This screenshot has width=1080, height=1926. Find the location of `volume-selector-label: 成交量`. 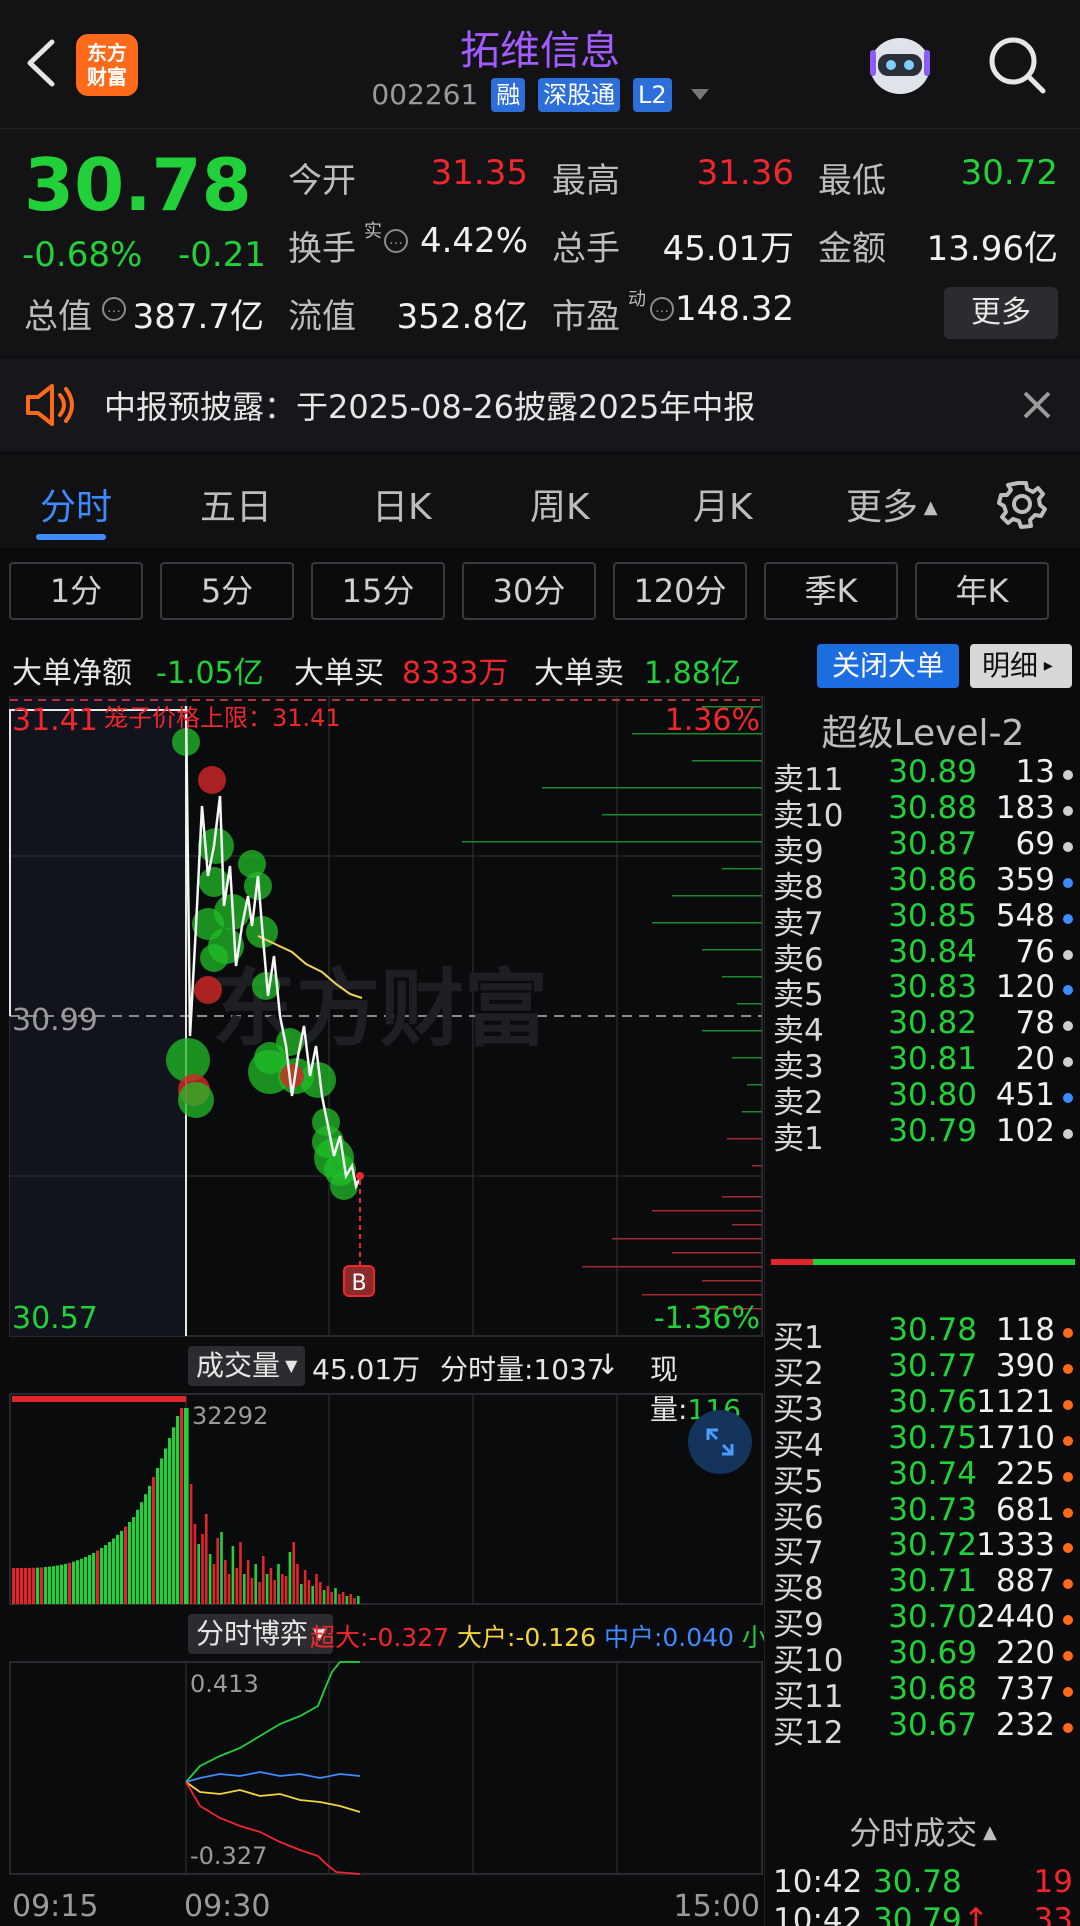

volume-selector-label: 成交量 is located at coordinates (238, 1365).